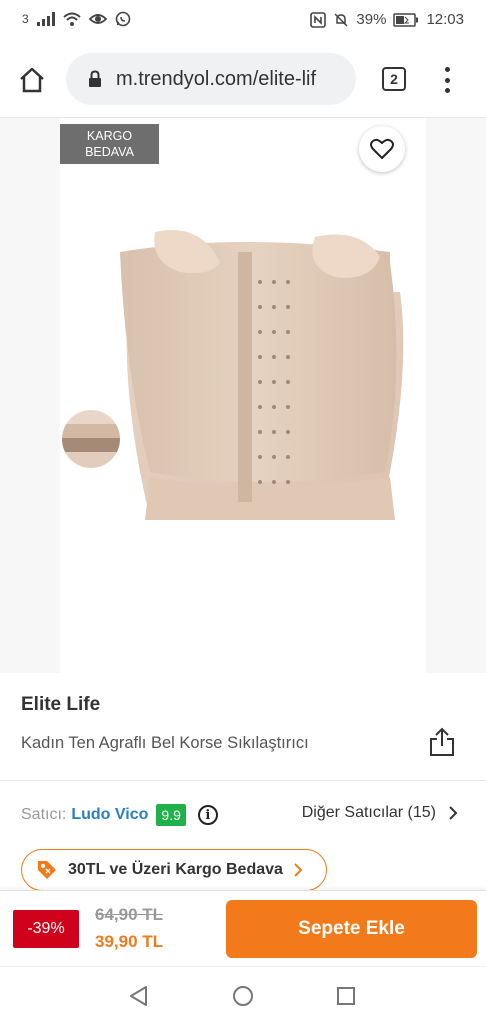 The height and width of the screenshot is (1024, 486). I want to click on browser-toolbar: m.trendyol.com/elite-lif 2, so click(243, 79).